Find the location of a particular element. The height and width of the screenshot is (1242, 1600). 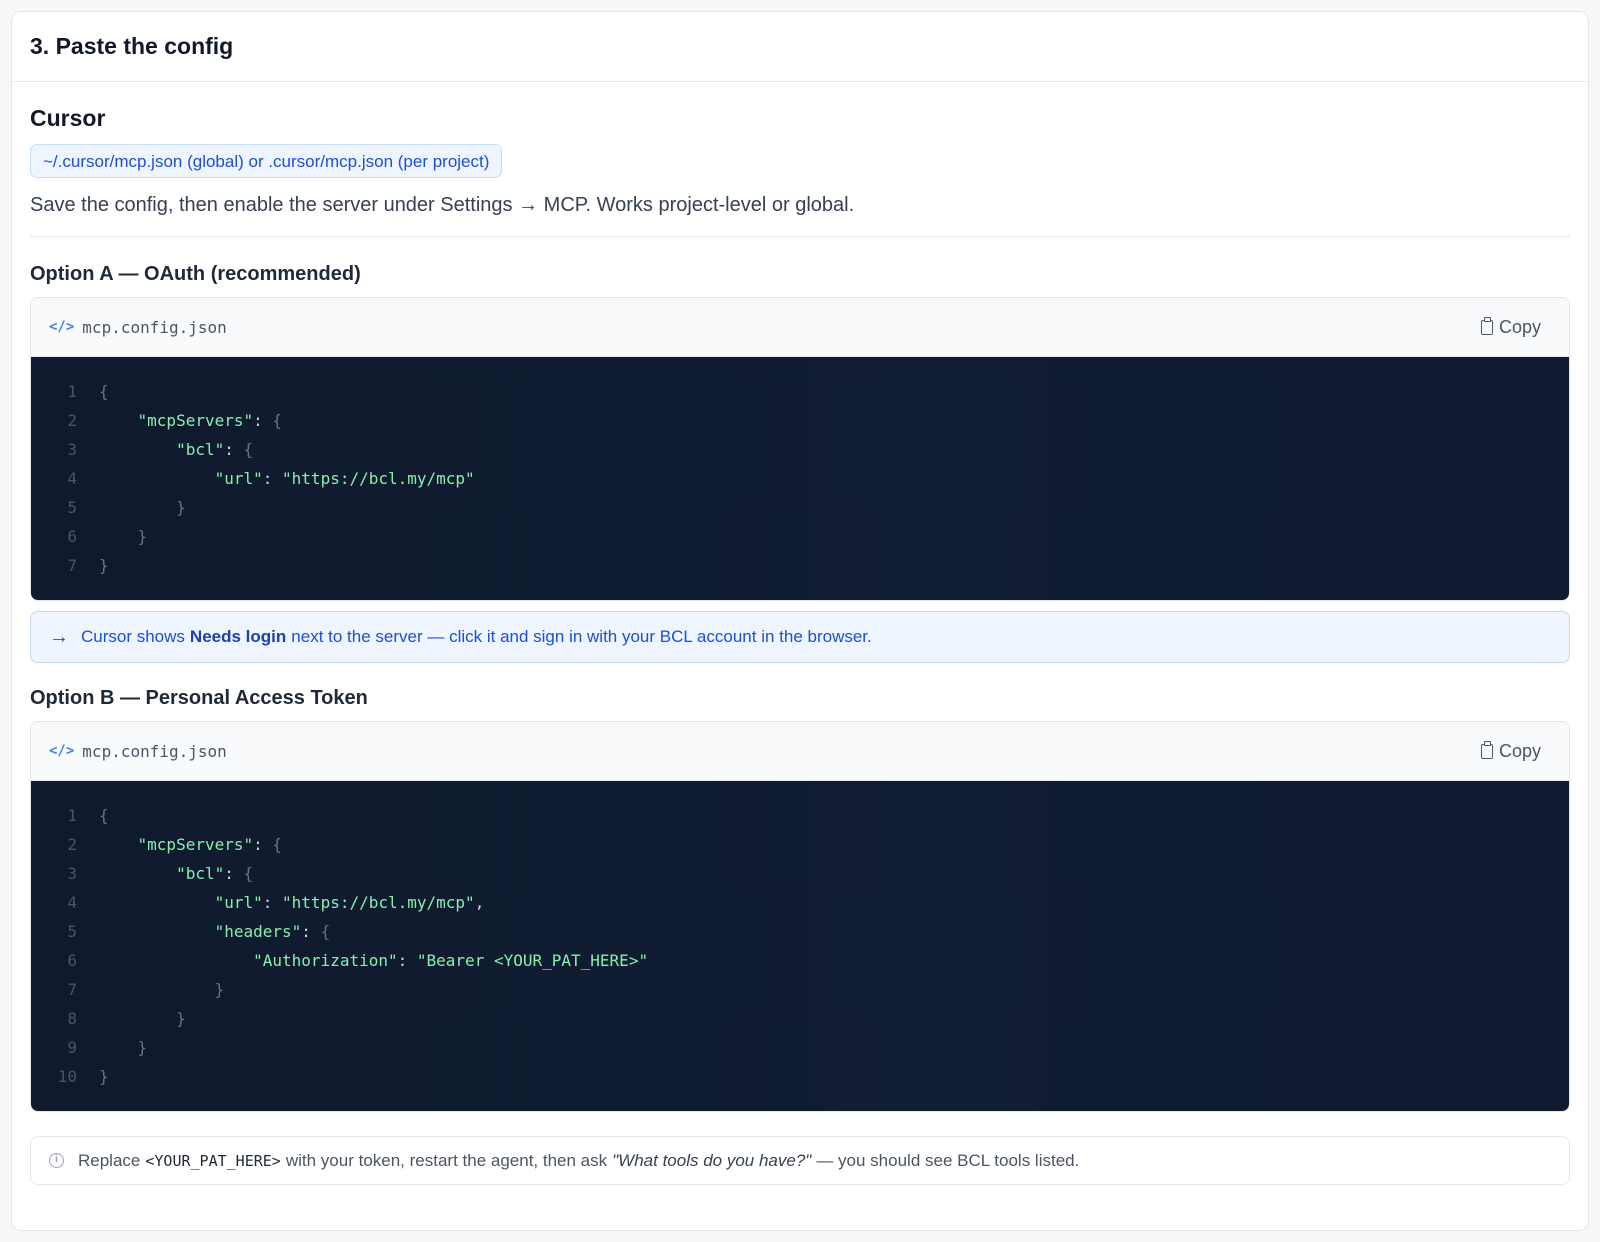

code-line: 5 } is located at coordinates (800, 507).